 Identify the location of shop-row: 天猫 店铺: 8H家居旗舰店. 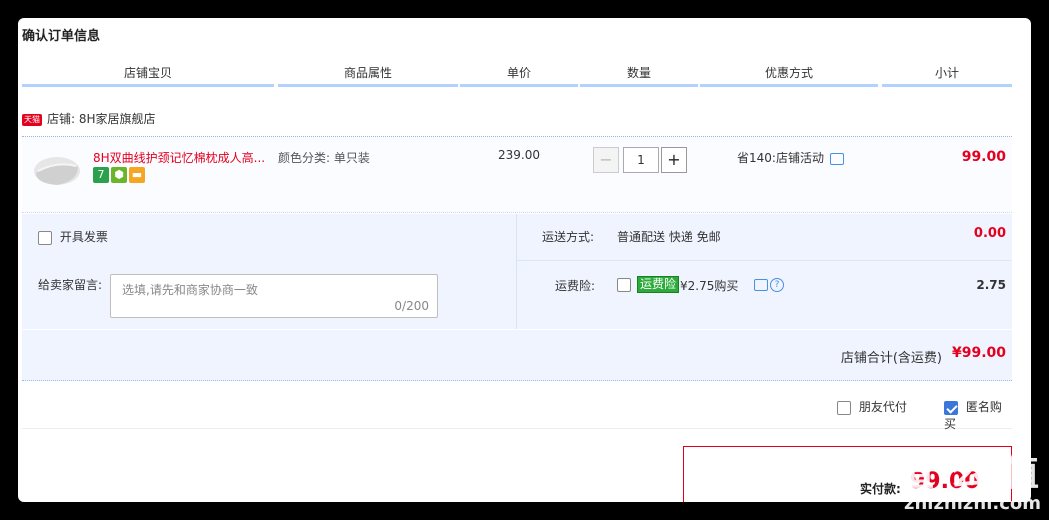
(89, 119).